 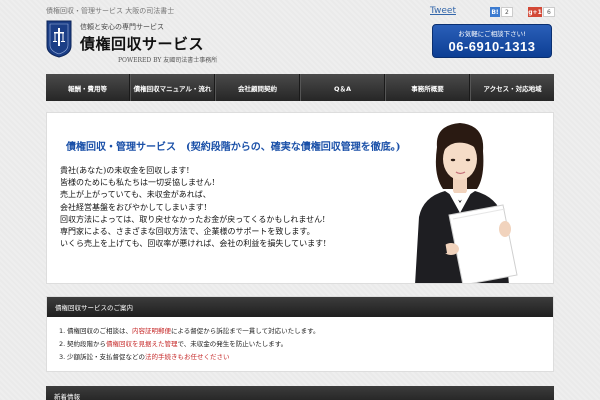 What do you see at coordinates (507, 12) in the screenshot?
I see `bookmark-count: 2` at bounding box center [507, 12].